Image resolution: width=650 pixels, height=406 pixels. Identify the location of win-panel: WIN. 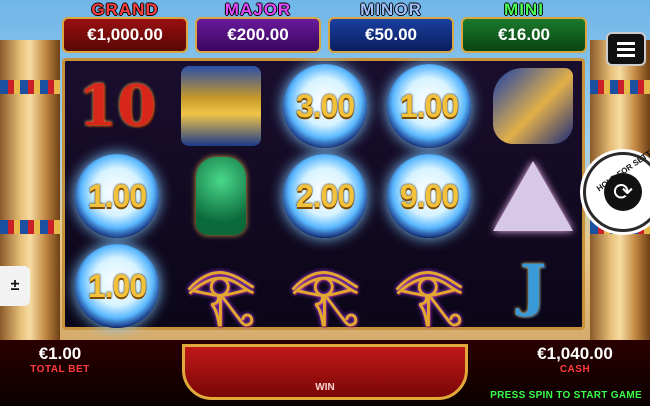
(325, 372).